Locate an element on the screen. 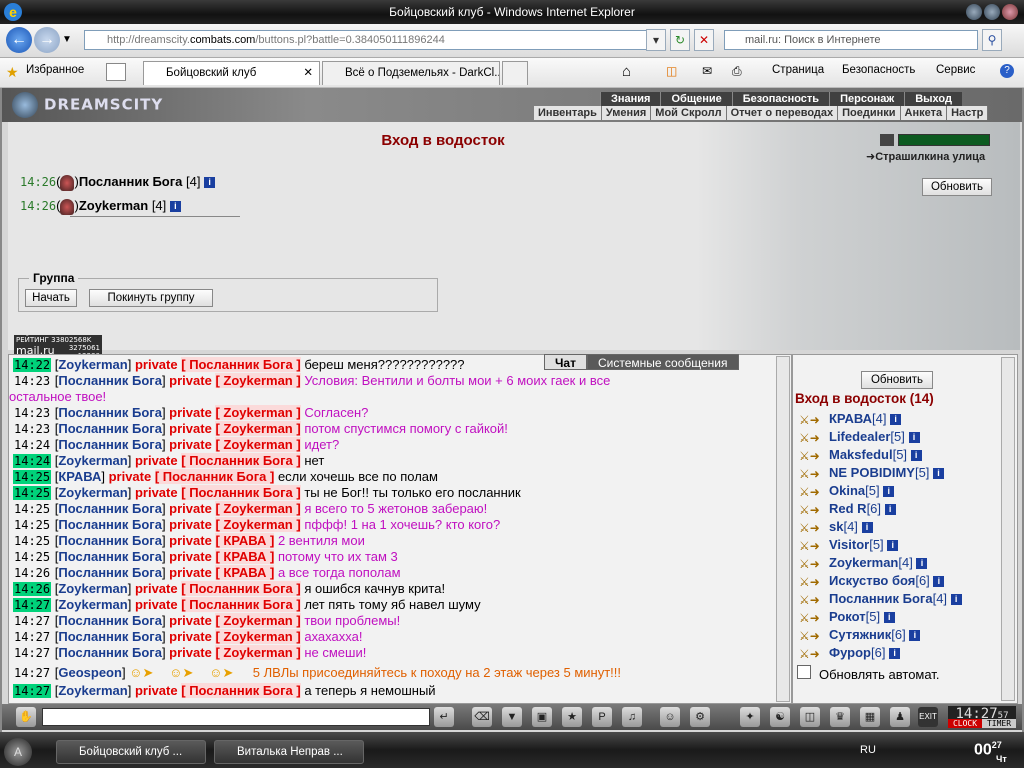 The width and height of the screenshot is (1024, 768). inventory-icon: ▦ is located at coordinates (870, 717).